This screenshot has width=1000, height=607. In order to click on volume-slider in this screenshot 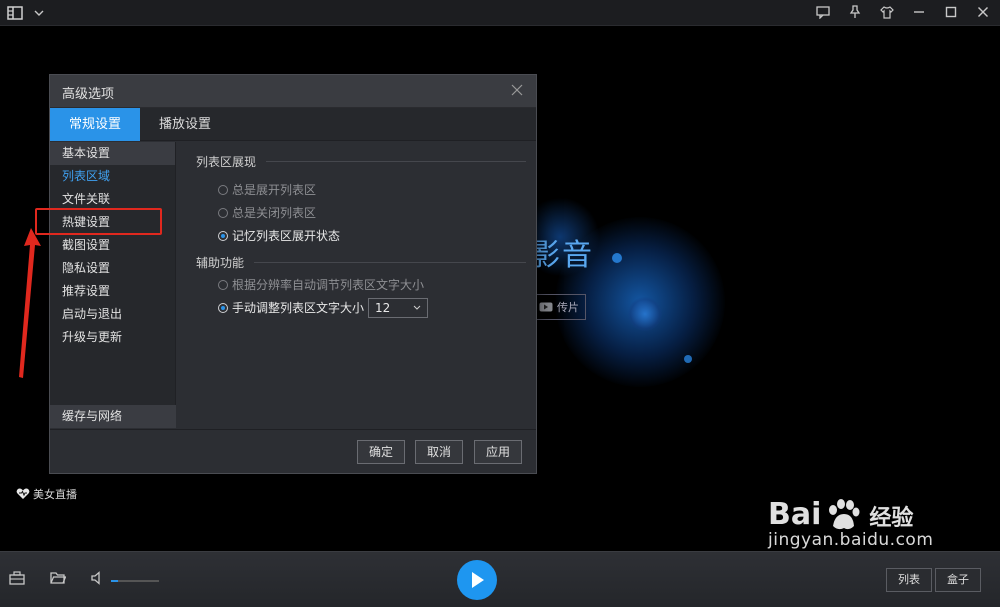, I will do `click(135, 581)`.